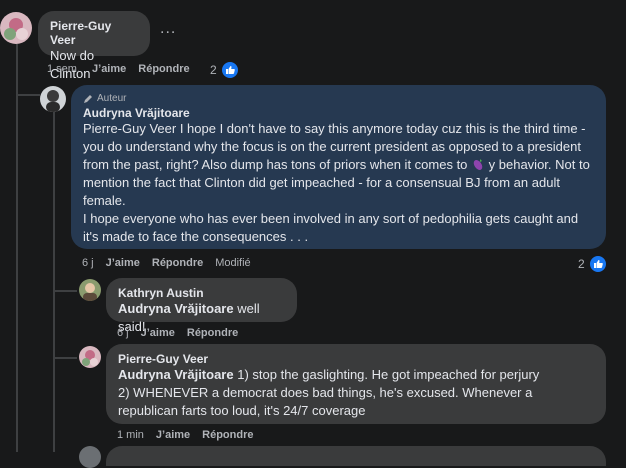 The height and width of the screenshot is (468, 626). I want to click on comment-actions: 1 min J’aime Répondre, so click(185, 435).